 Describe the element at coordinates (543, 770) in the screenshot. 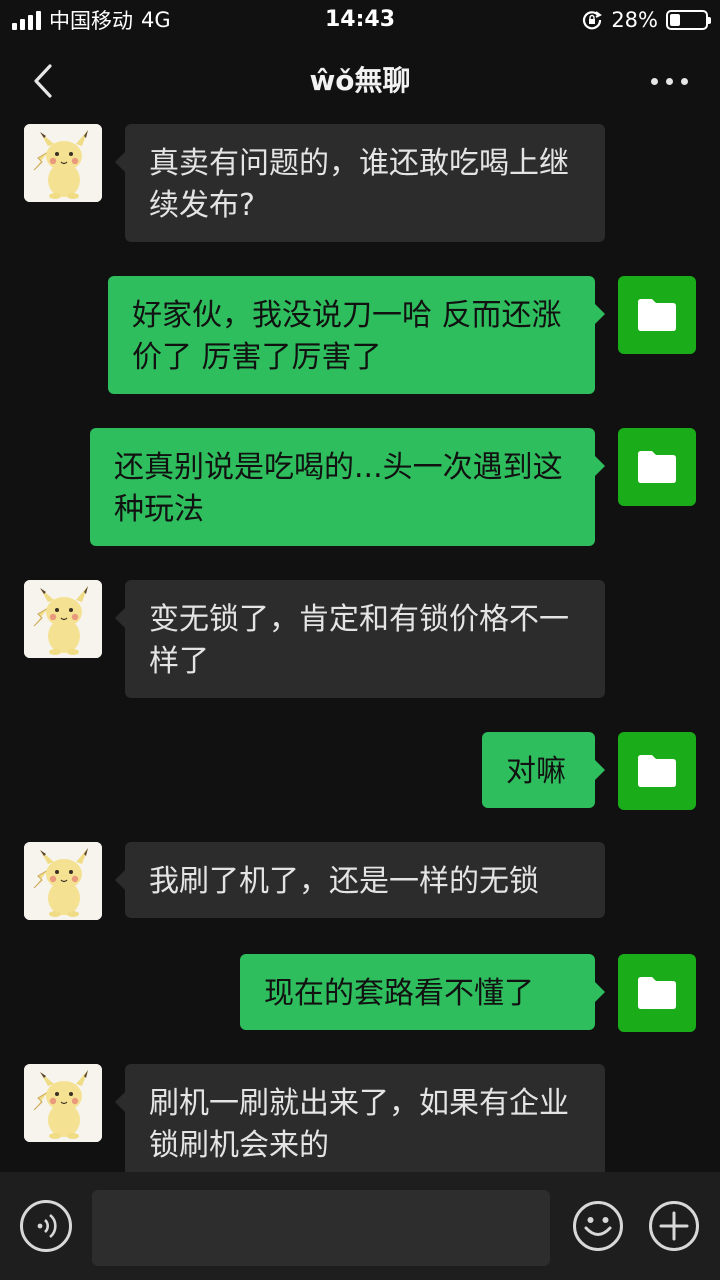

I see `message-bubble: 对嘛` at that location.